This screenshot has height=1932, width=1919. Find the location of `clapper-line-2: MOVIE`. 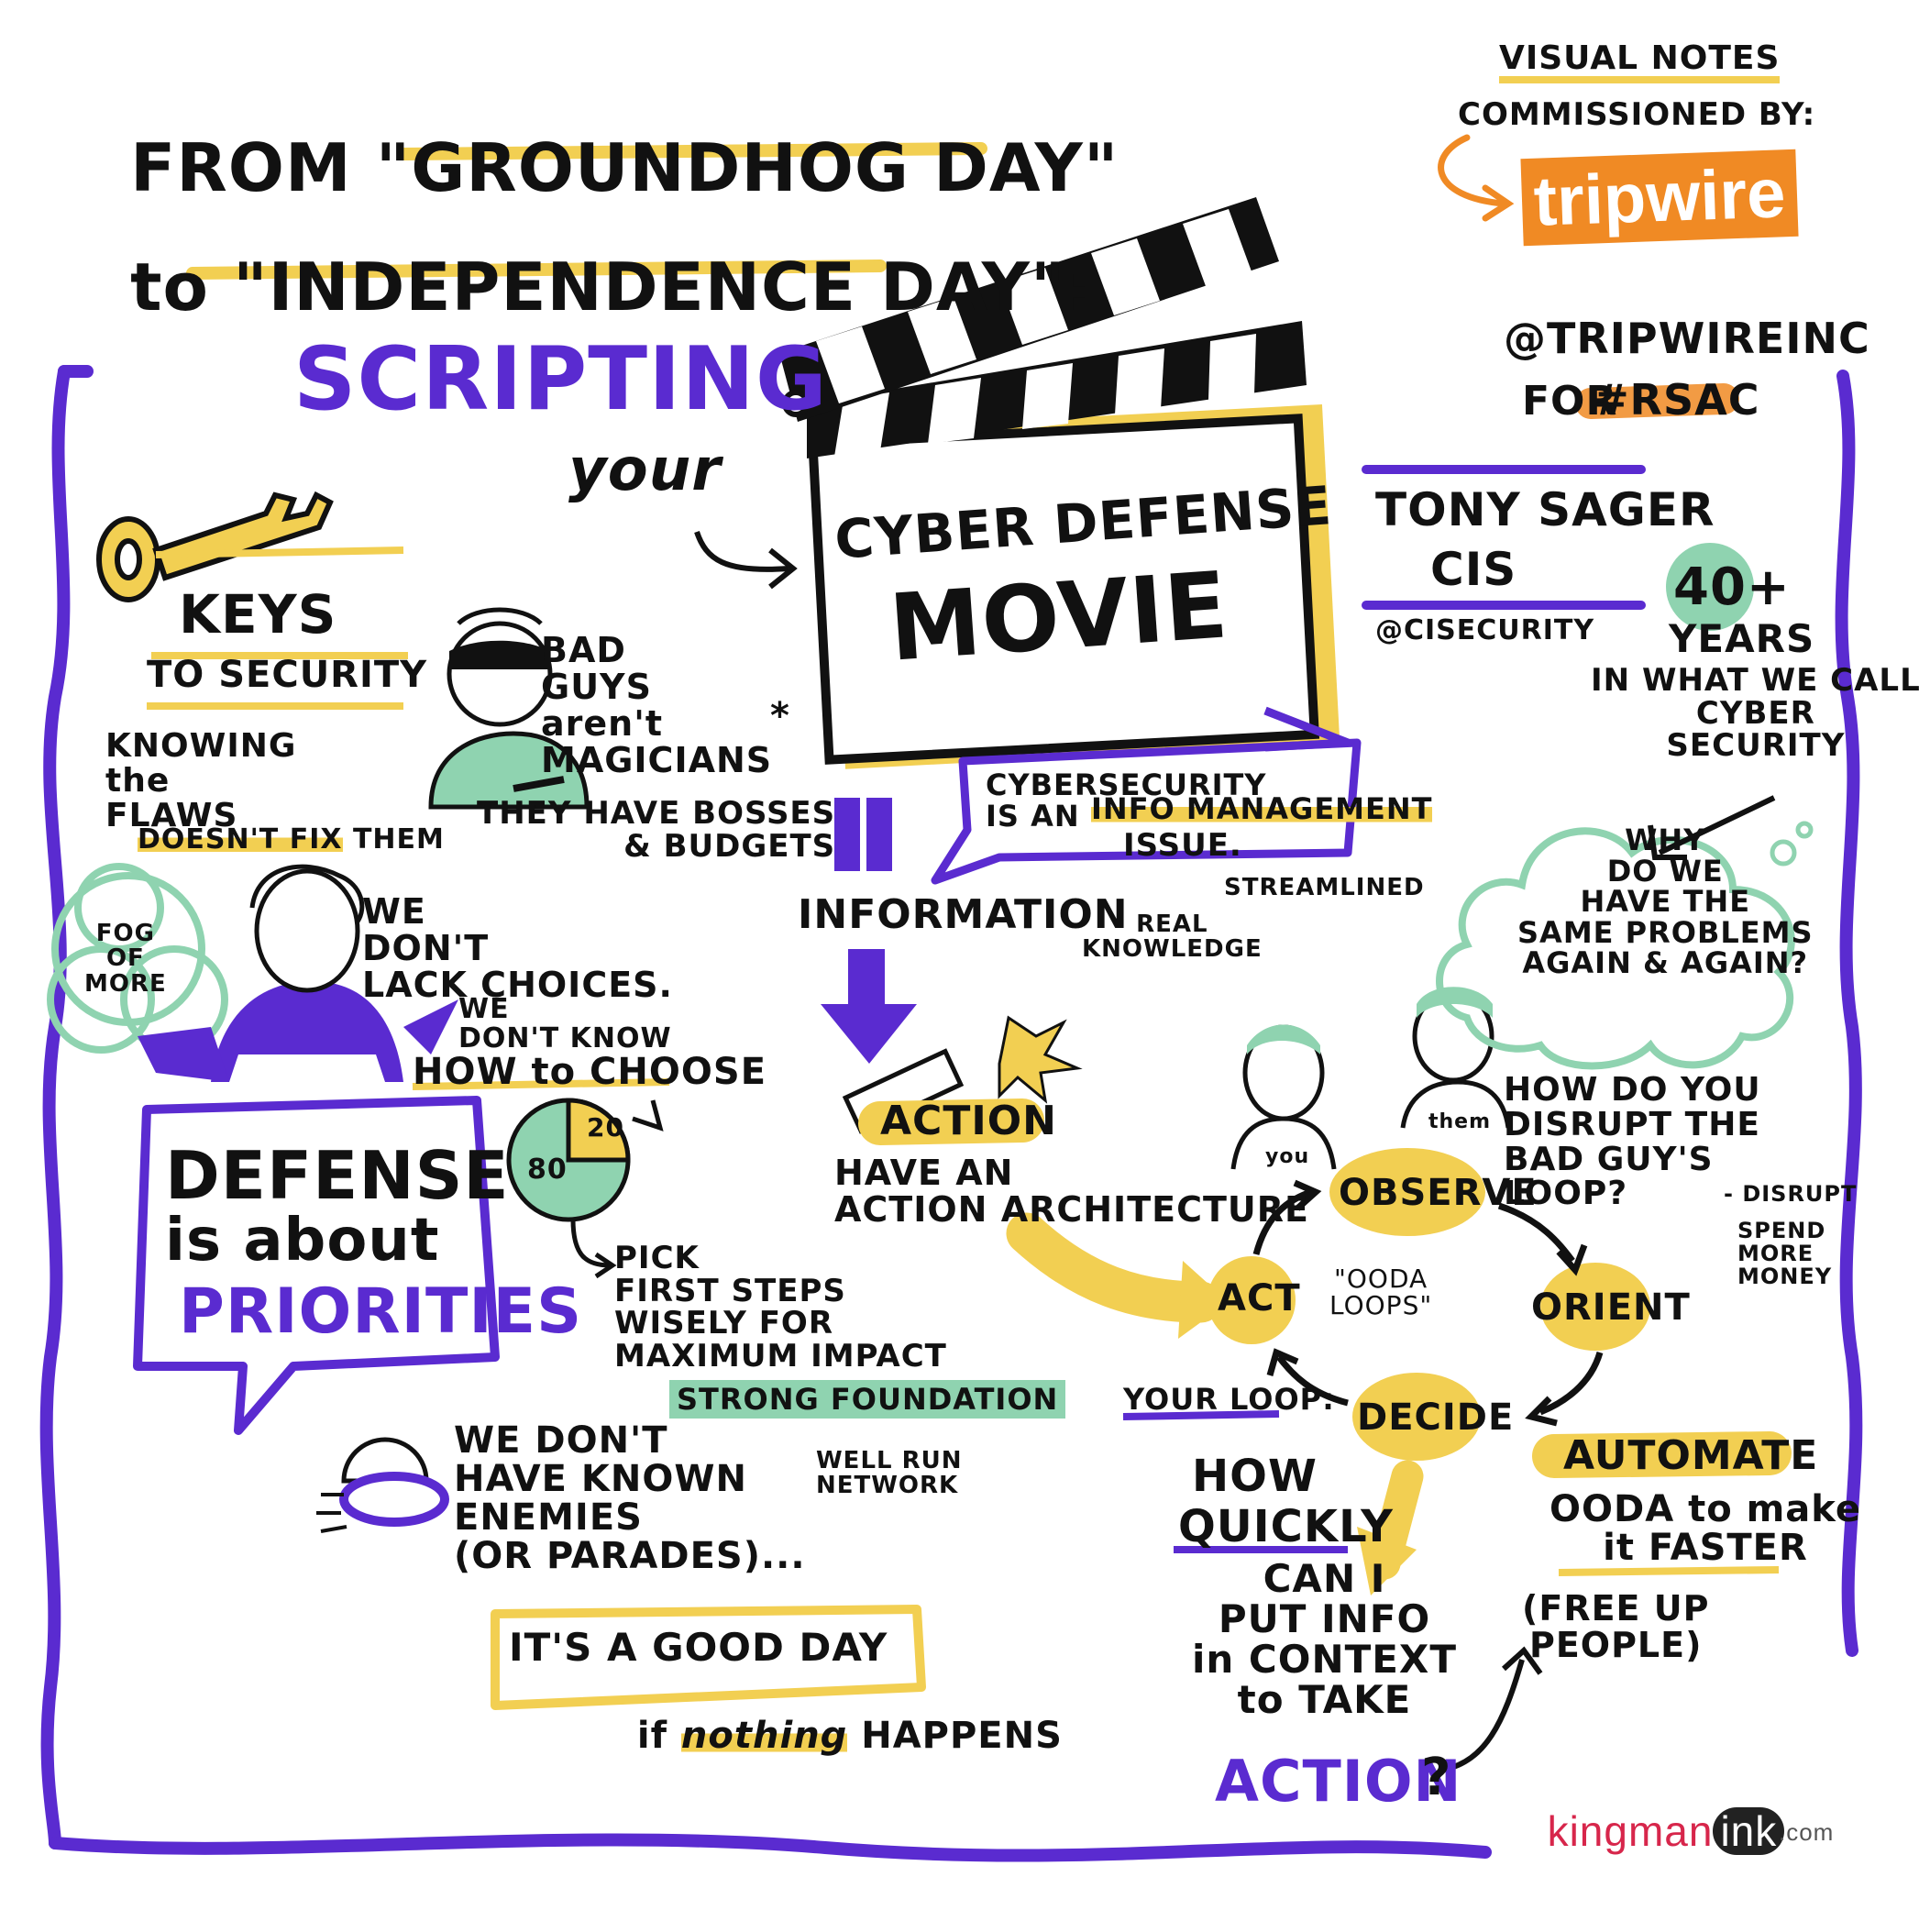

clapper-line-2: MOVIE is located at coordinates (1059, 616).